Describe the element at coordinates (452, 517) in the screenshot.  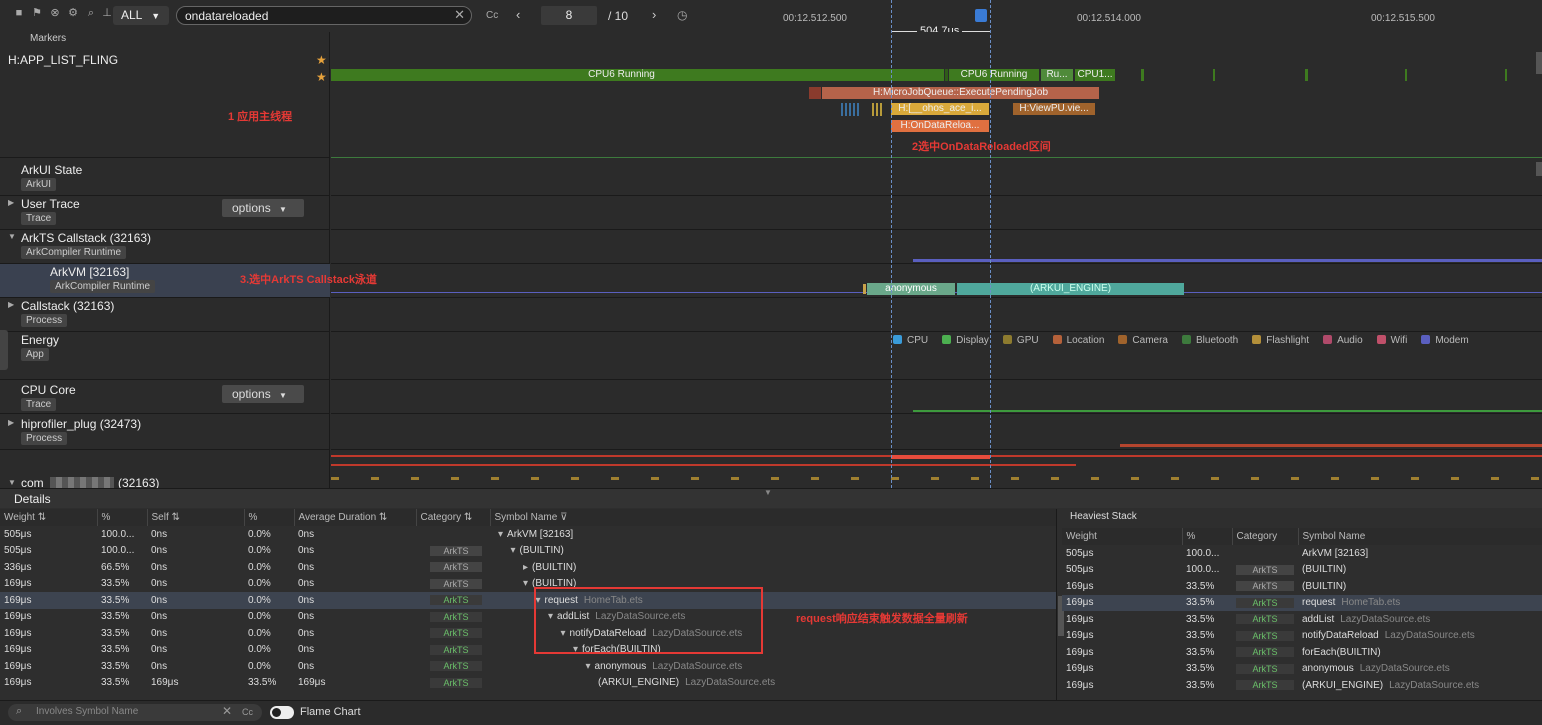
I see `column-header: Category ⇅` at that location.